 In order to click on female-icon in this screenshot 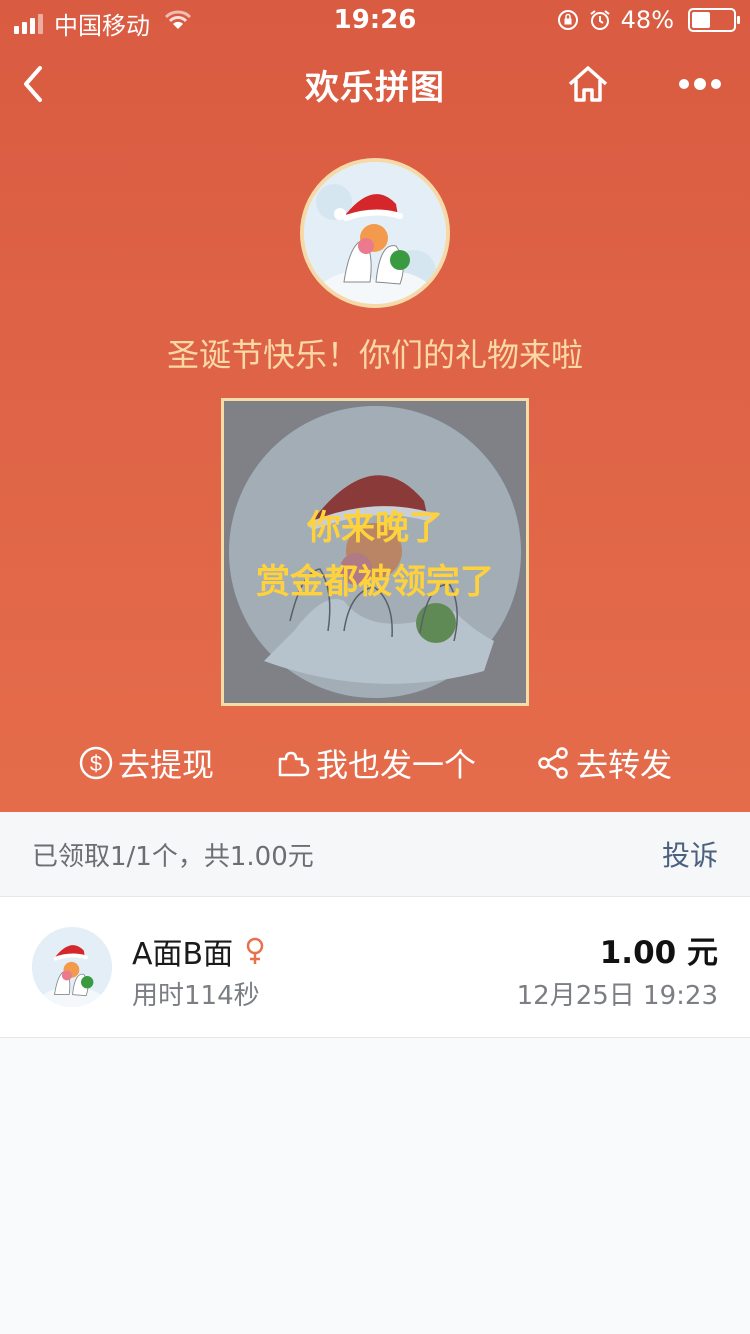, I will do `click(255, 950)`.